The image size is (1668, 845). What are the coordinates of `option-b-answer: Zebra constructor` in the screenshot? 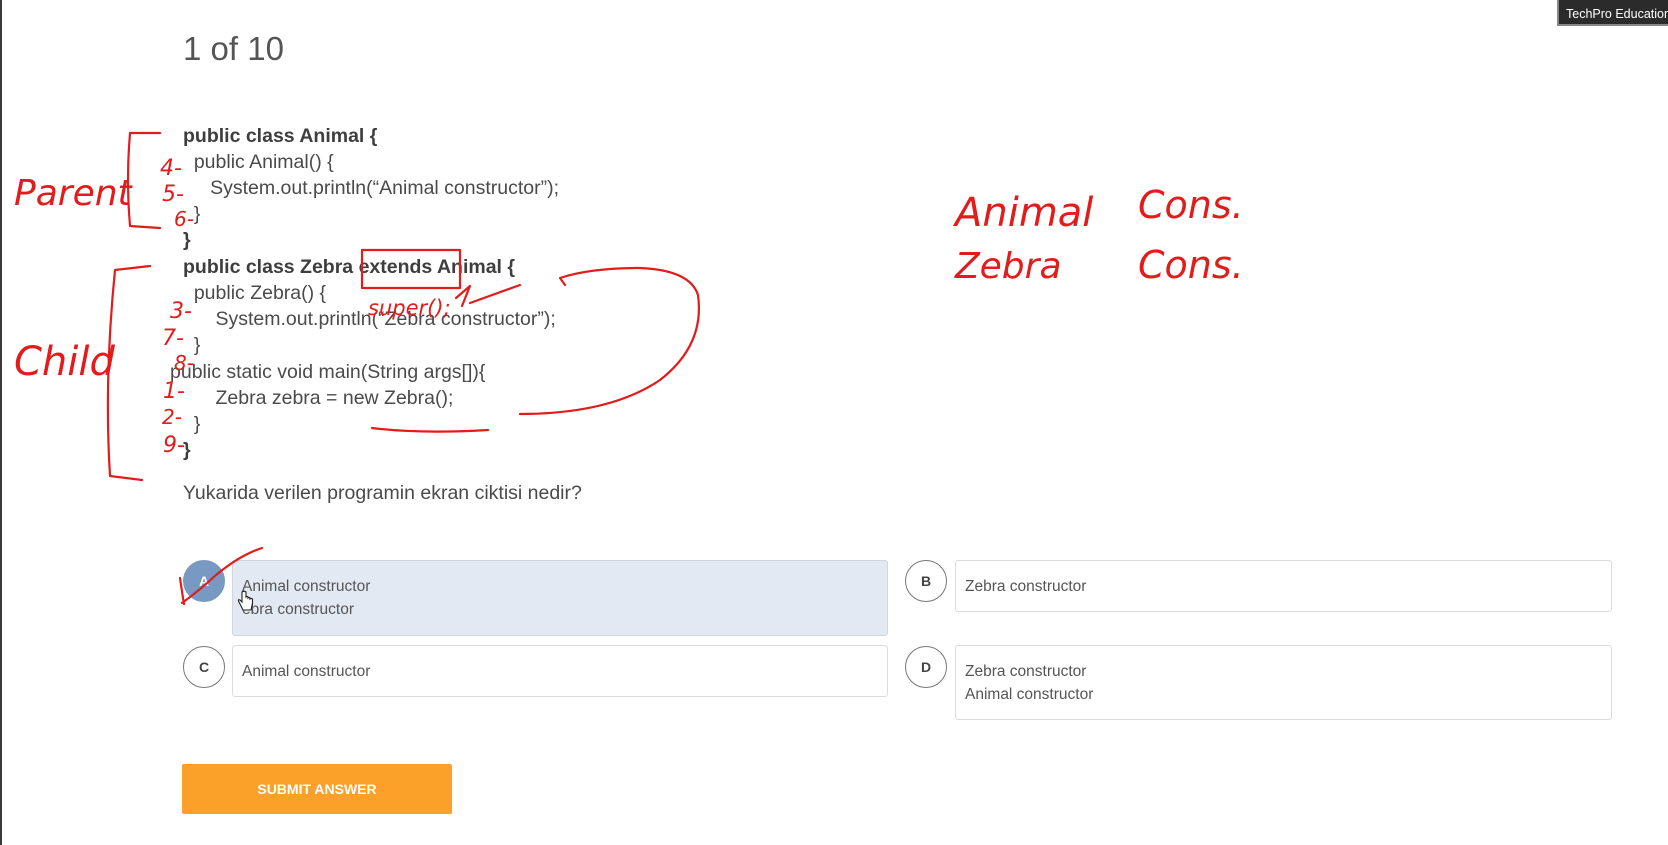 It's located at (1283, 586).